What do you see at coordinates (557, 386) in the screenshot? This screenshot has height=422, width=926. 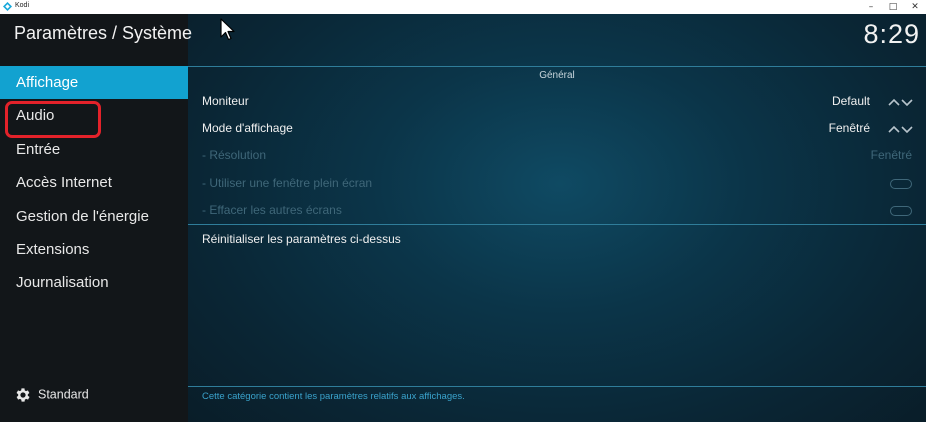 I see `footer-divider` at bounding box center [557, 386].